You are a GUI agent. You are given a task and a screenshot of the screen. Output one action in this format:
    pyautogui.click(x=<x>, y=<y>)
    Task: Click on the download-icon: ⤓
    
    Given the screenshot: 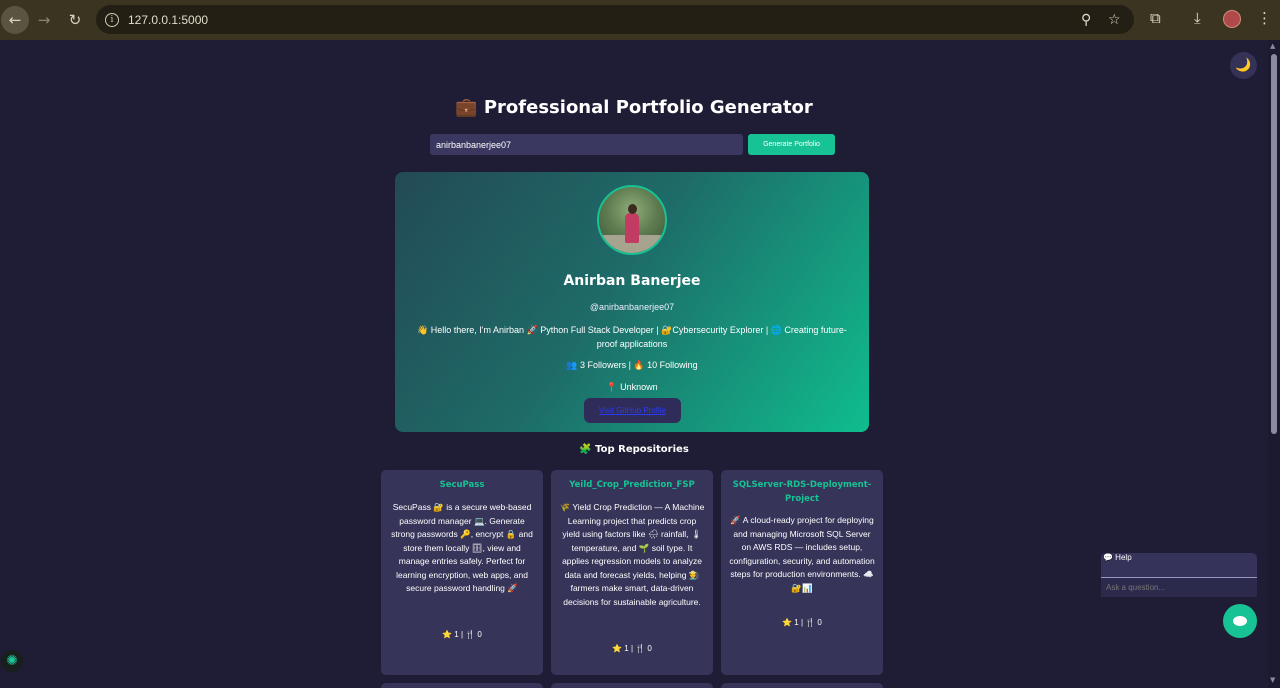 What is the action you would take?
    pyautogui.click(x=1197, y=18)
    